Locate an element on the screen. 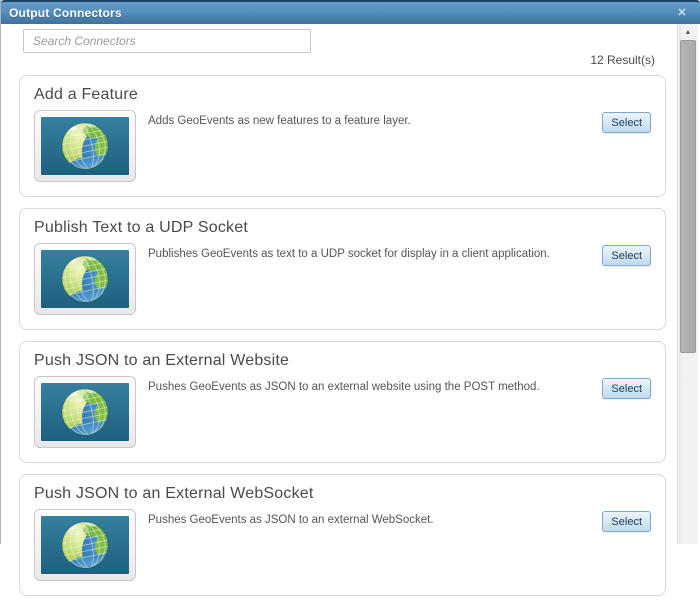 The width and height of the screenshot is (700, 607). close-button: ✕ is located at coordinates (682, 13).